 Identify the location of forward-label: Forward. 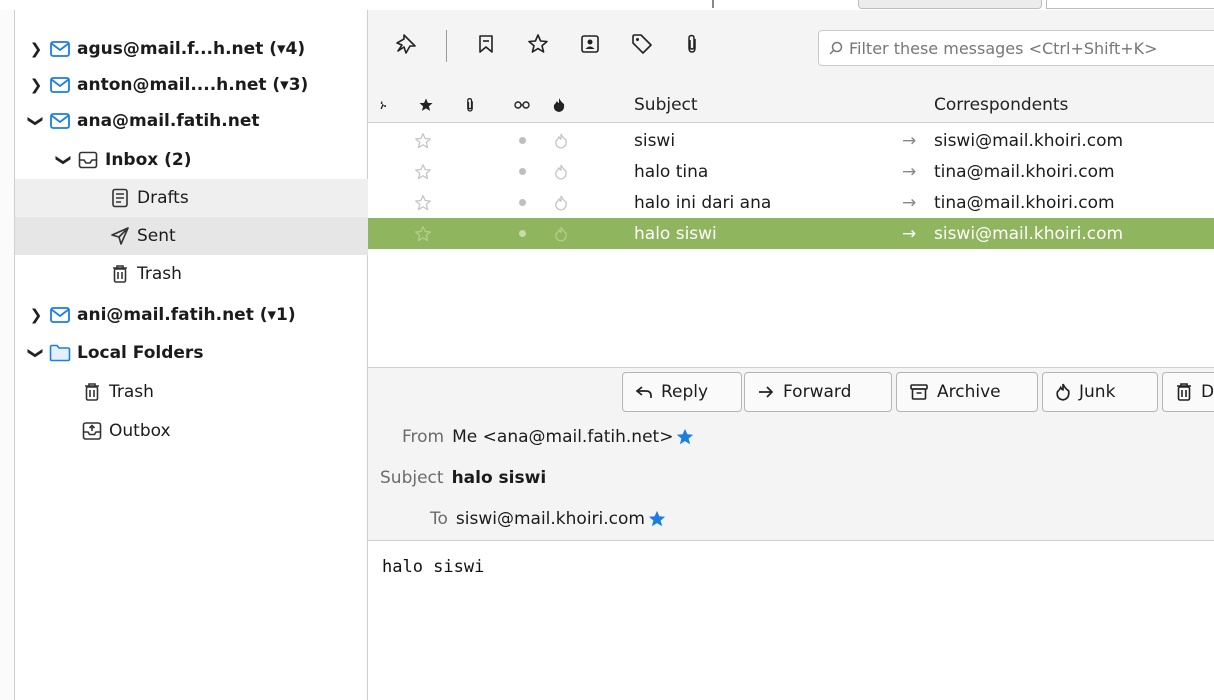
(817, 392).